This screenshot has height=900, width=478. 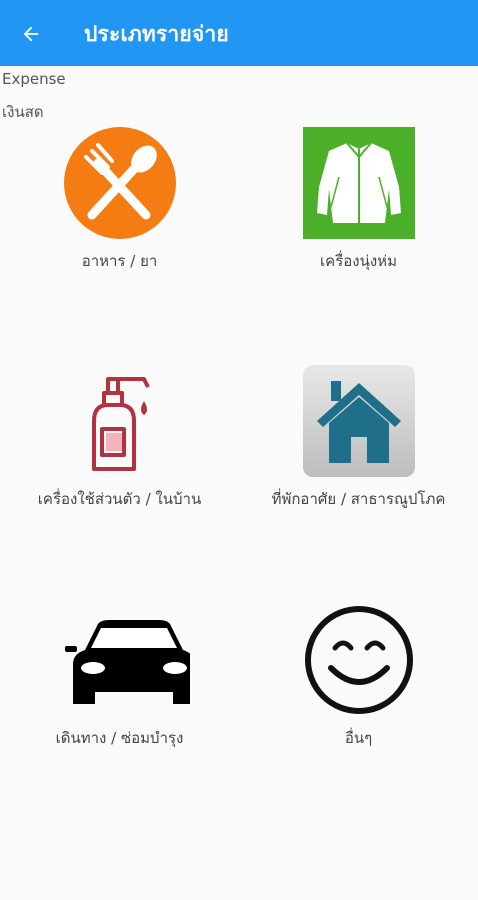 I want to click on category-personal-household: เครื่องใช้ส่วนตัว / ในบ้าน, so click(x=119, y=455).